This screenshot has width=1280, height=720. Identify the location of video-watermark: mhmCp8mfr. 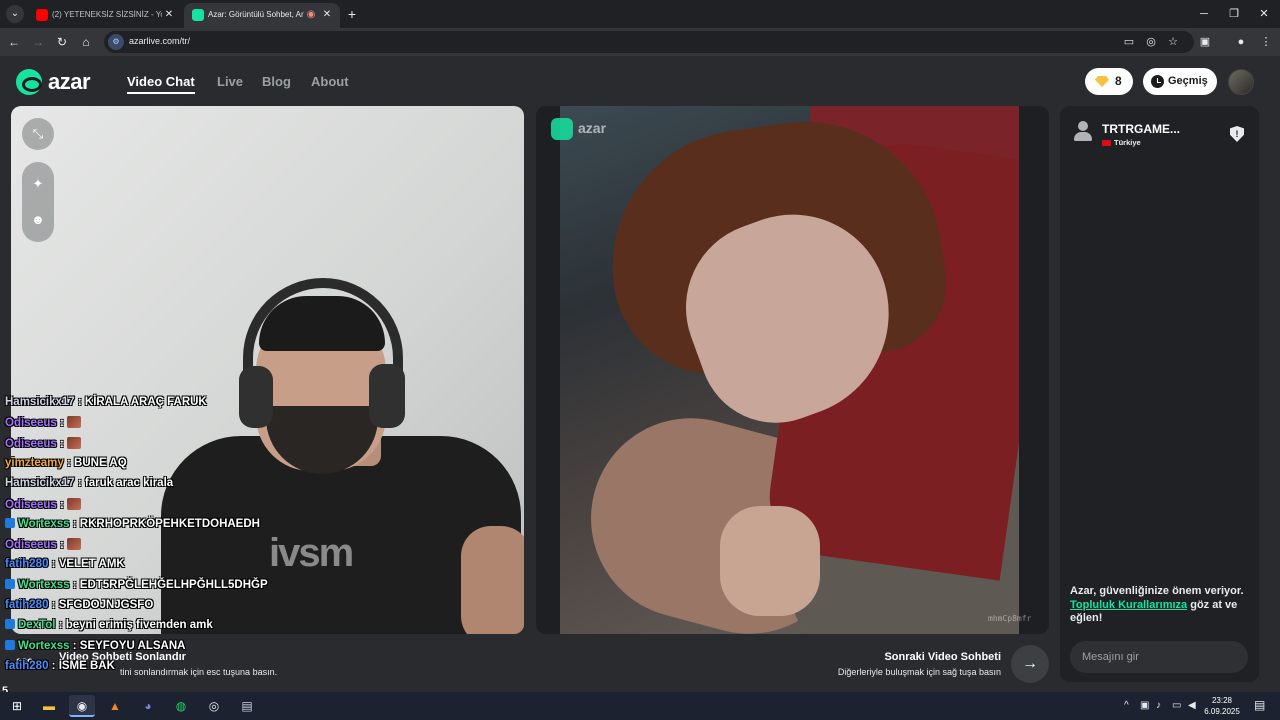
(1010, 618).